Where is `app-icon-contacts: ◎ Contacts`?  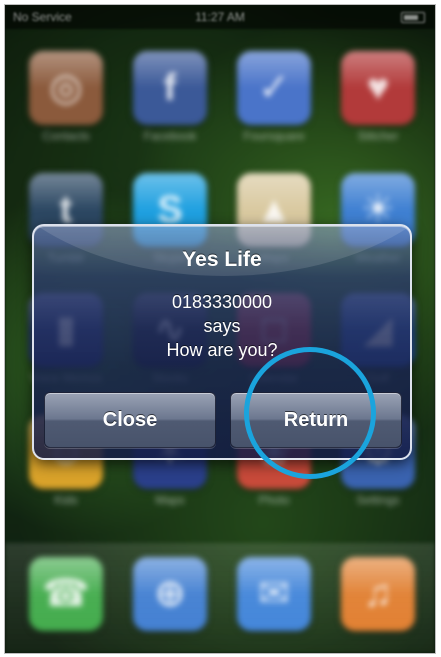
app-icon-contacts: ◎ Contacts is located at coordinates (66, 97).